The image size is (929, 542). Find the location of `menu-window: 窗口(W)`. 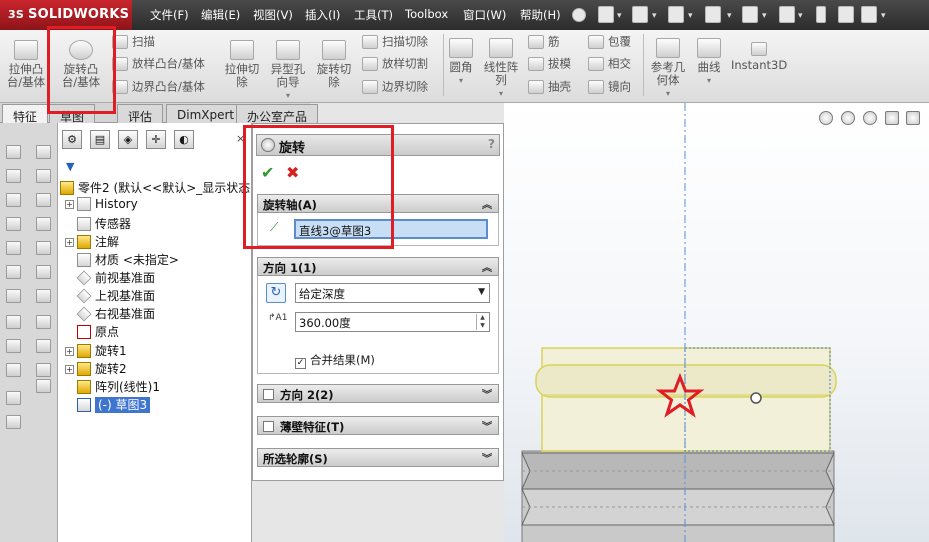

menu-window: 窗口(W) is located at coordinates (484, 15).